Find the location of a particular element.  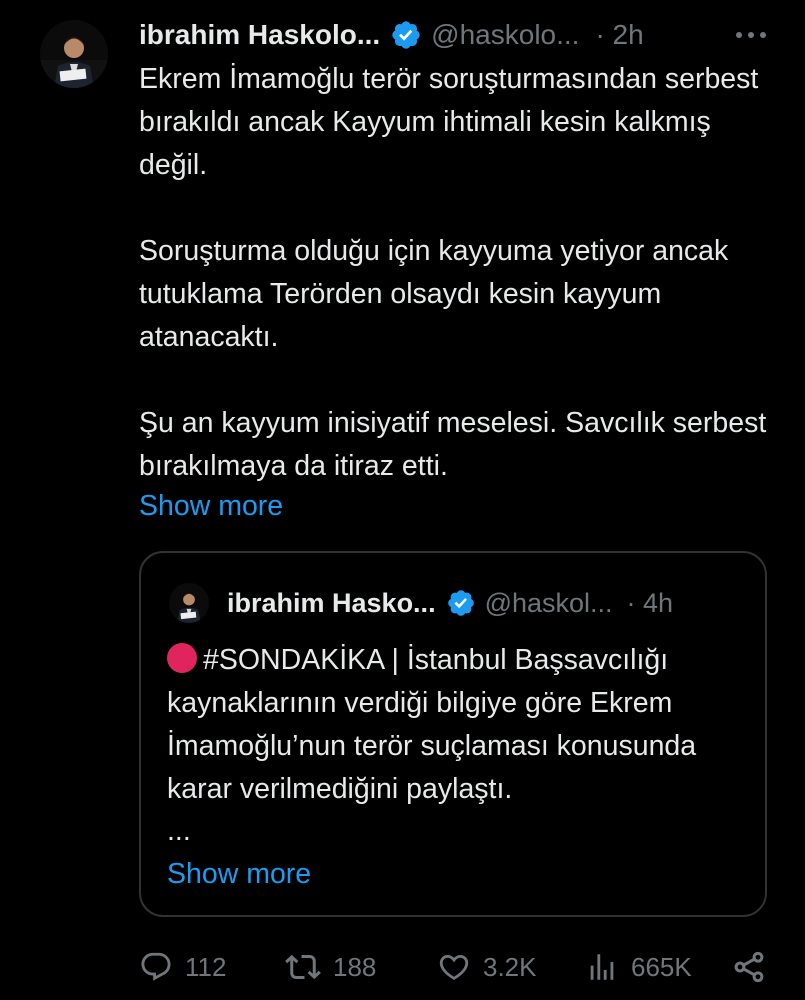

quote-header: ibrahim Hasko... @haskol... · 4h is located at coordinates (450, 603).